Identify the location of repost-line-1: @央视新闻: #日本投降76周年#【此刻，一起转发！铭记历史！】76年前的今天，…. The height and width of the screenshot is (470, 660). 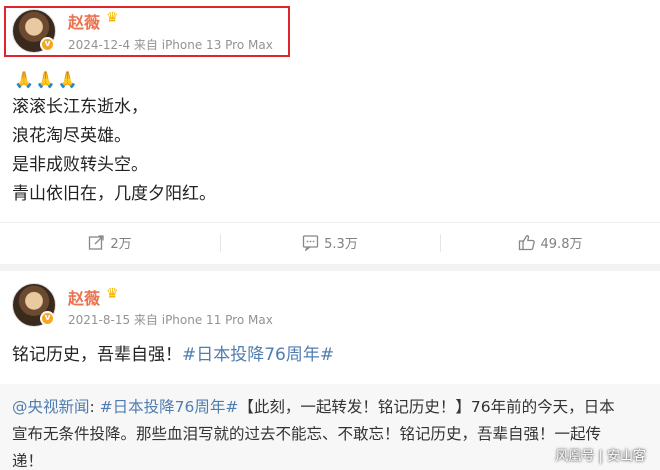
(313, 407).